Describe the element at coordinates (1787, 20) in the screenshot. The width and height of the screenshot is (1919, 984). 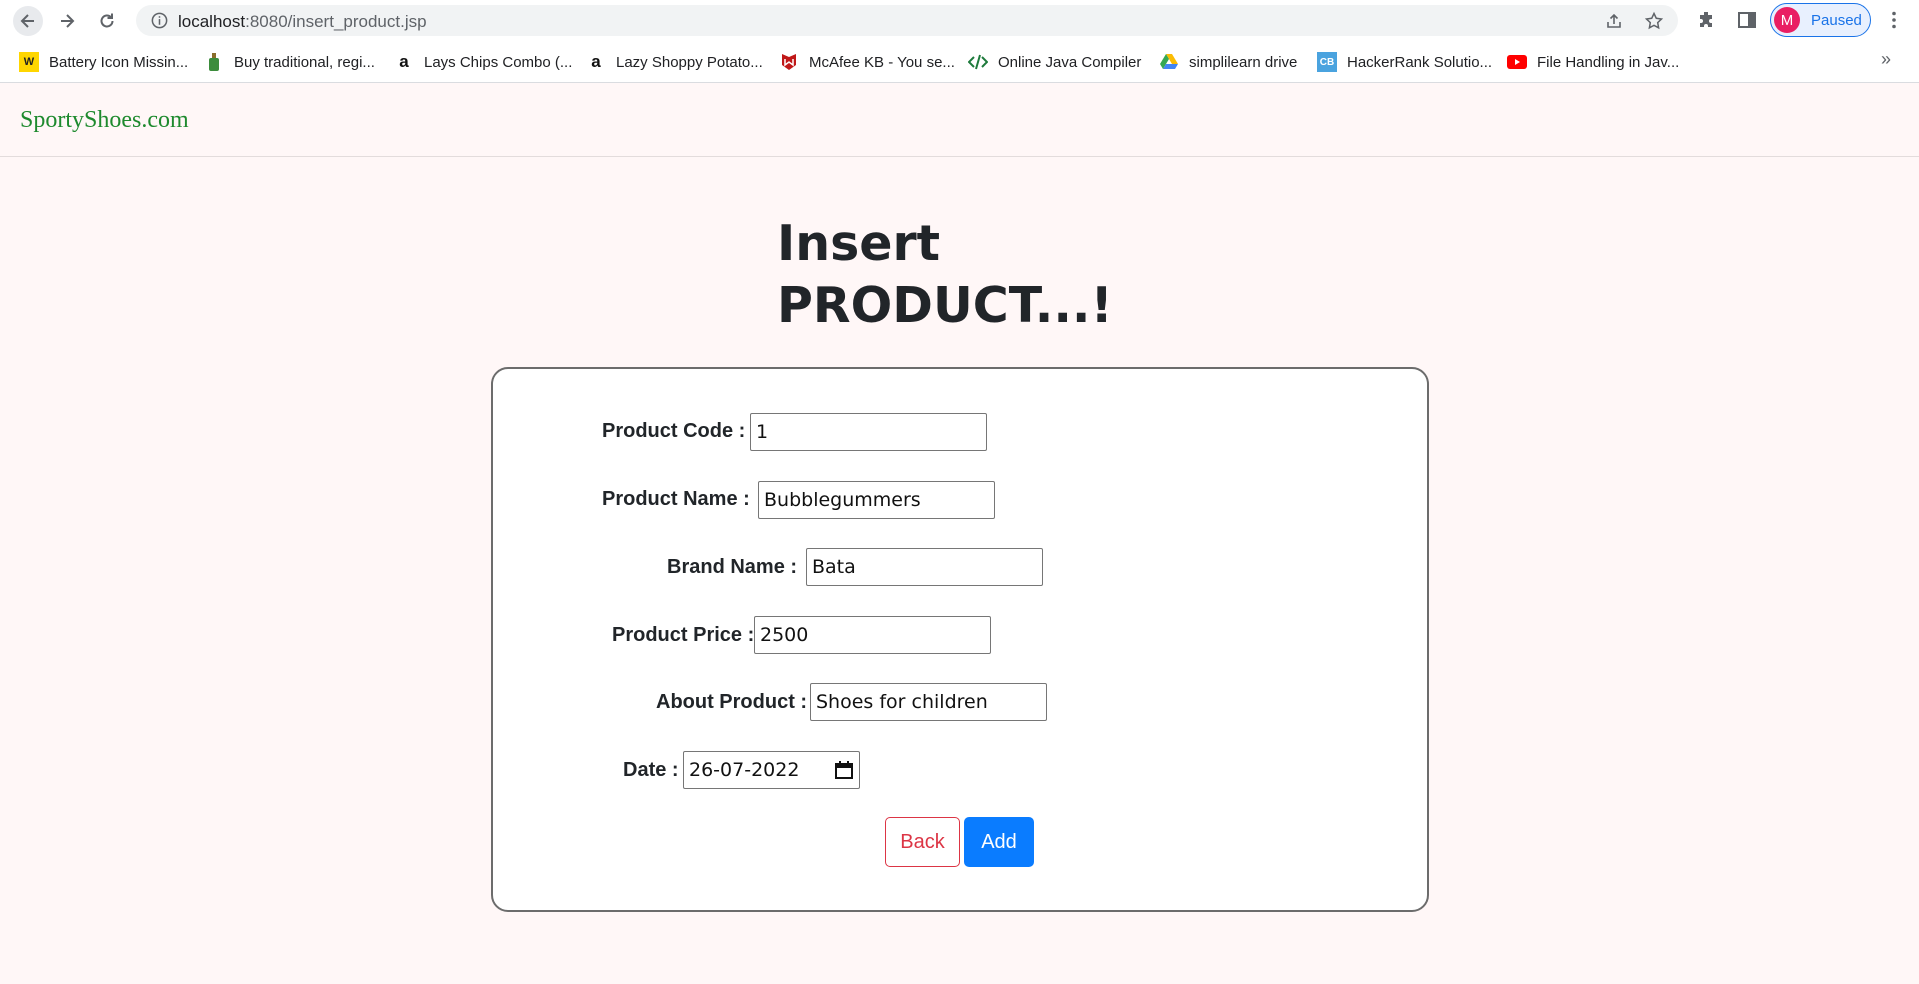
I see `avatar: M` at that location.